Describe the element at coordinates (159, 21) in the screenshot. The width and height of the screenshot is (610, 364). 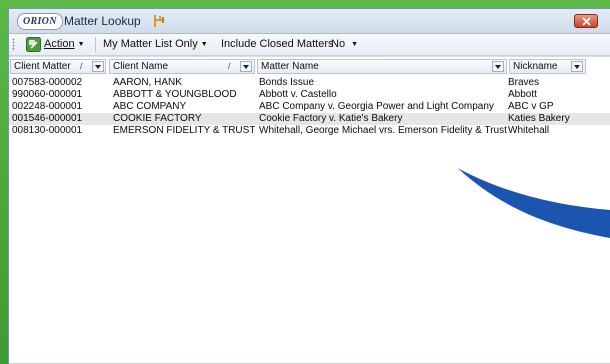
I see `pin-icon` at that location.